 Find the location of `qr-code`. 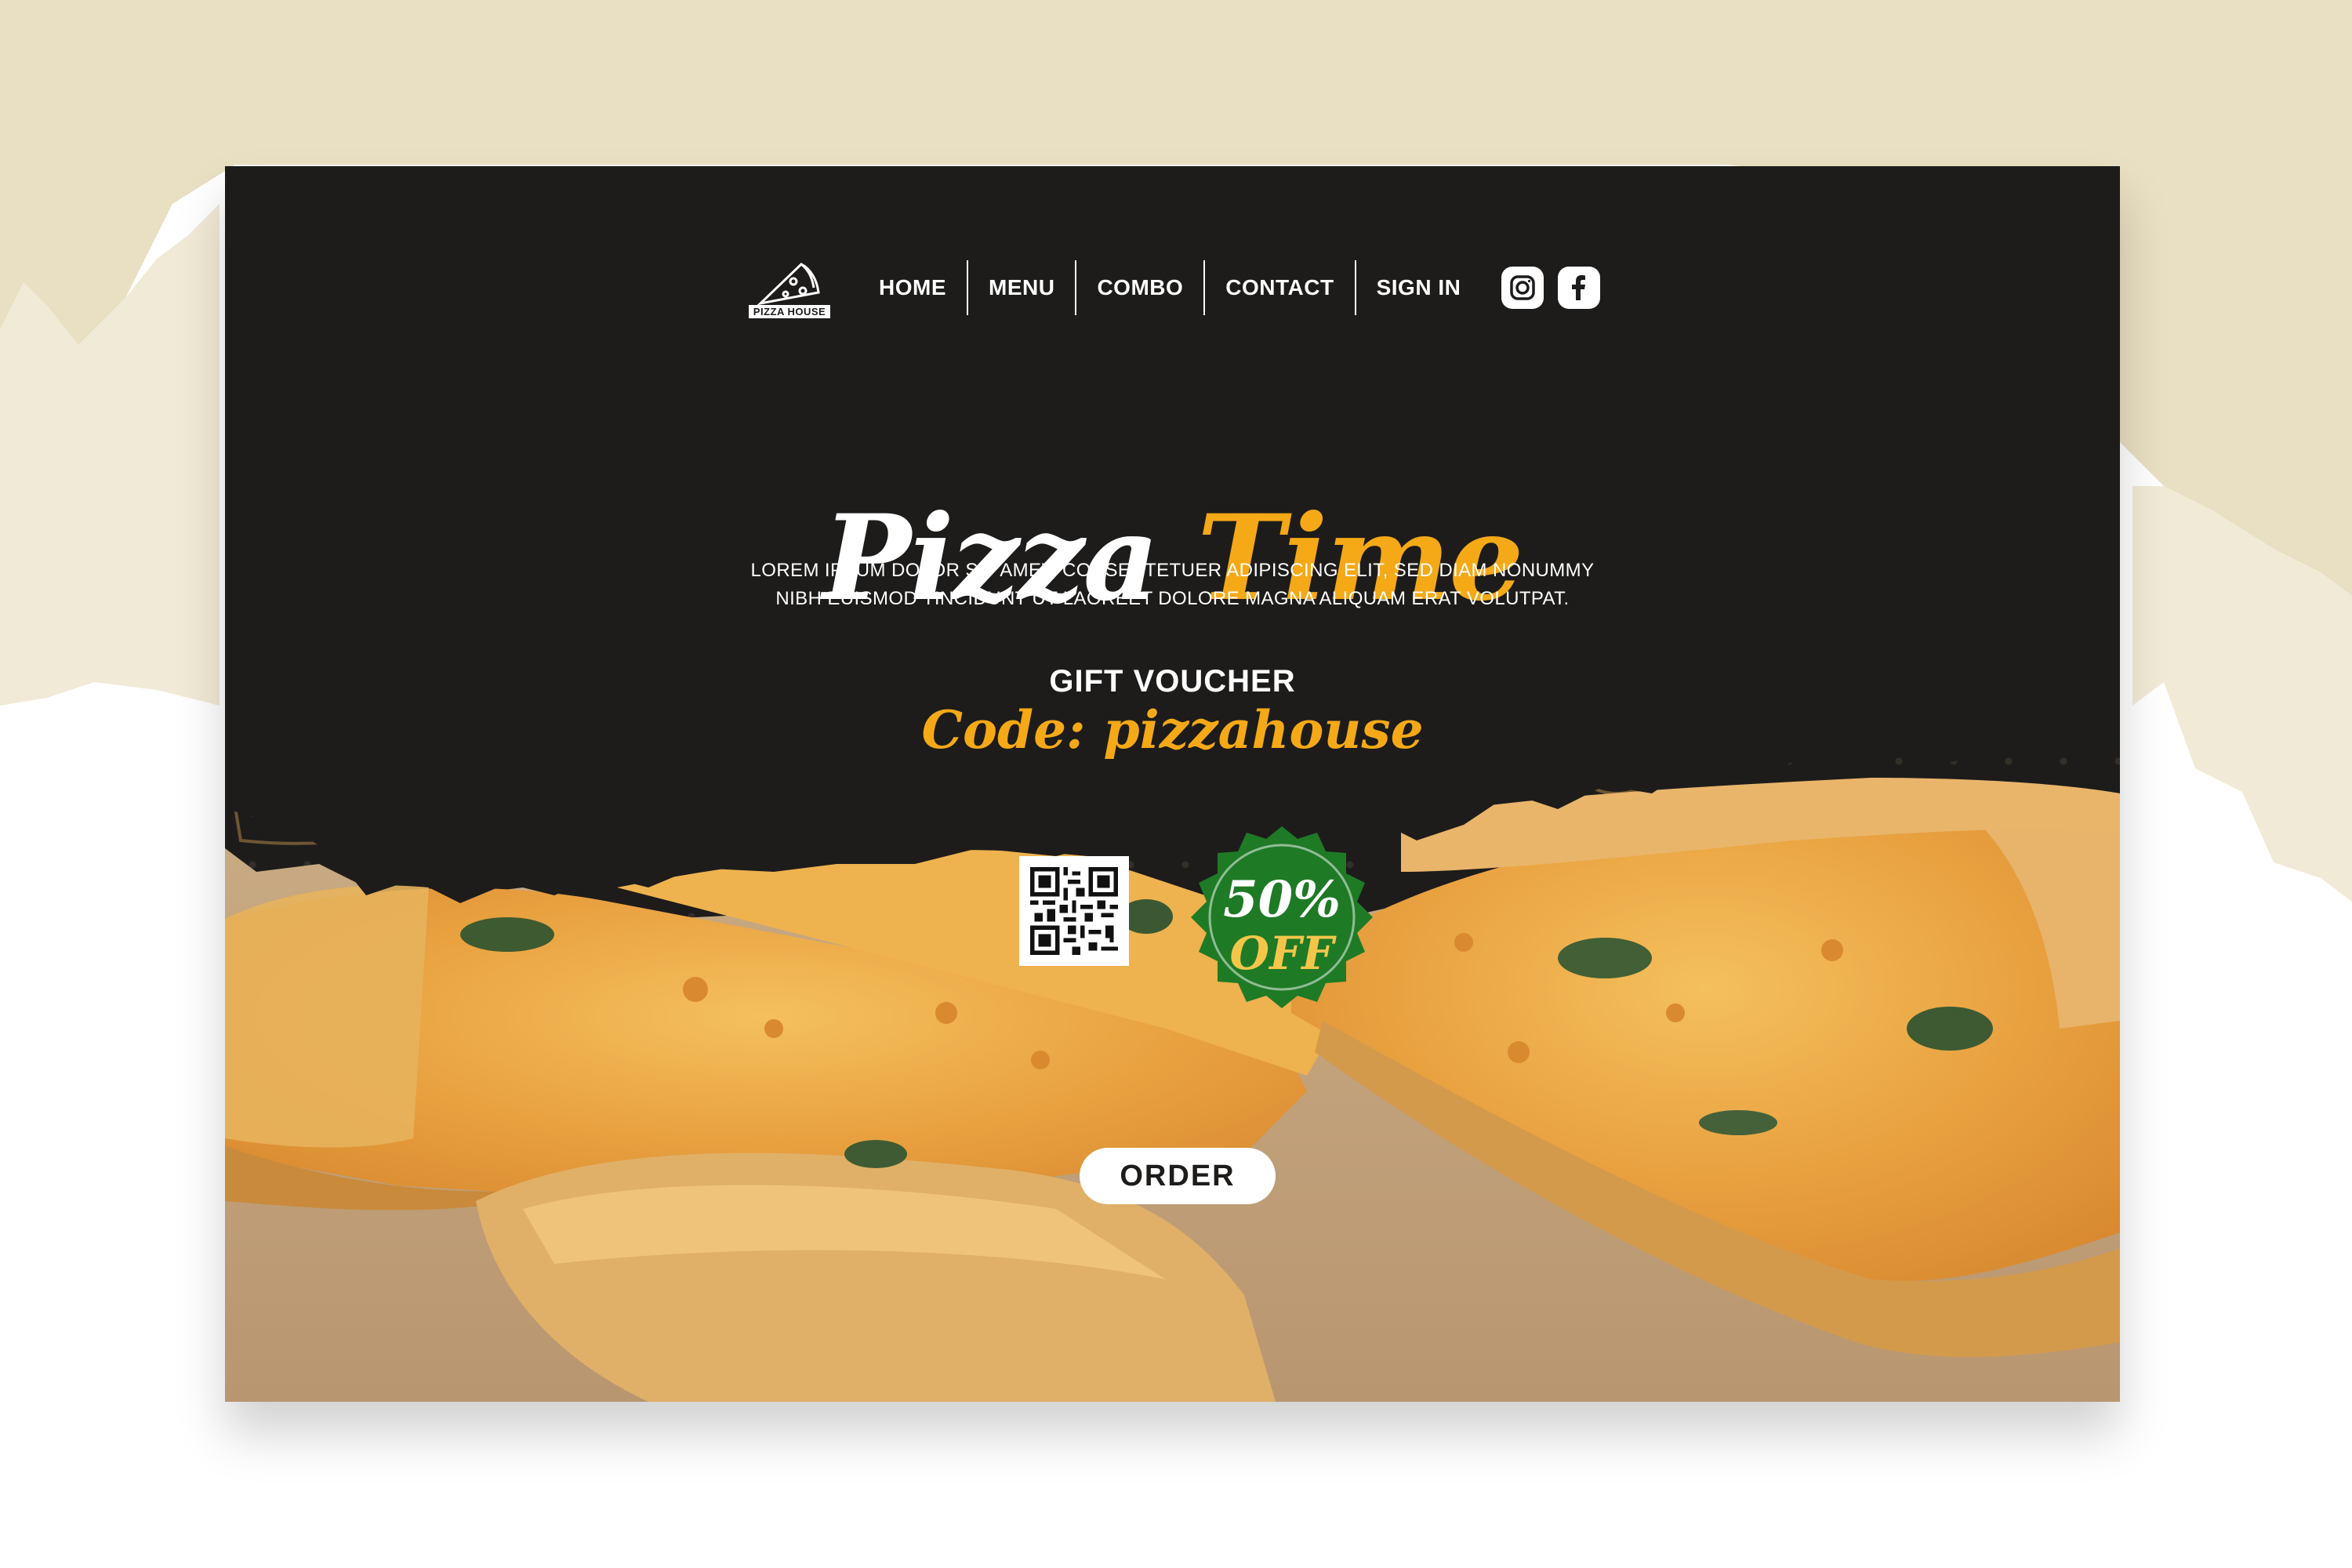

qr-code is located at coordinates (1074, 911).